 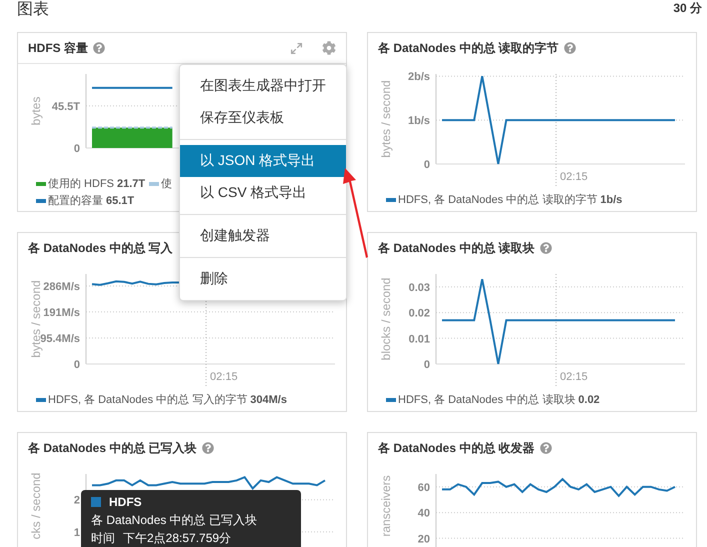 What do you see at coordinates (103, 538) in the screenshot?
I see `tooltip-label: 时间` at bounding box center [103, 538].